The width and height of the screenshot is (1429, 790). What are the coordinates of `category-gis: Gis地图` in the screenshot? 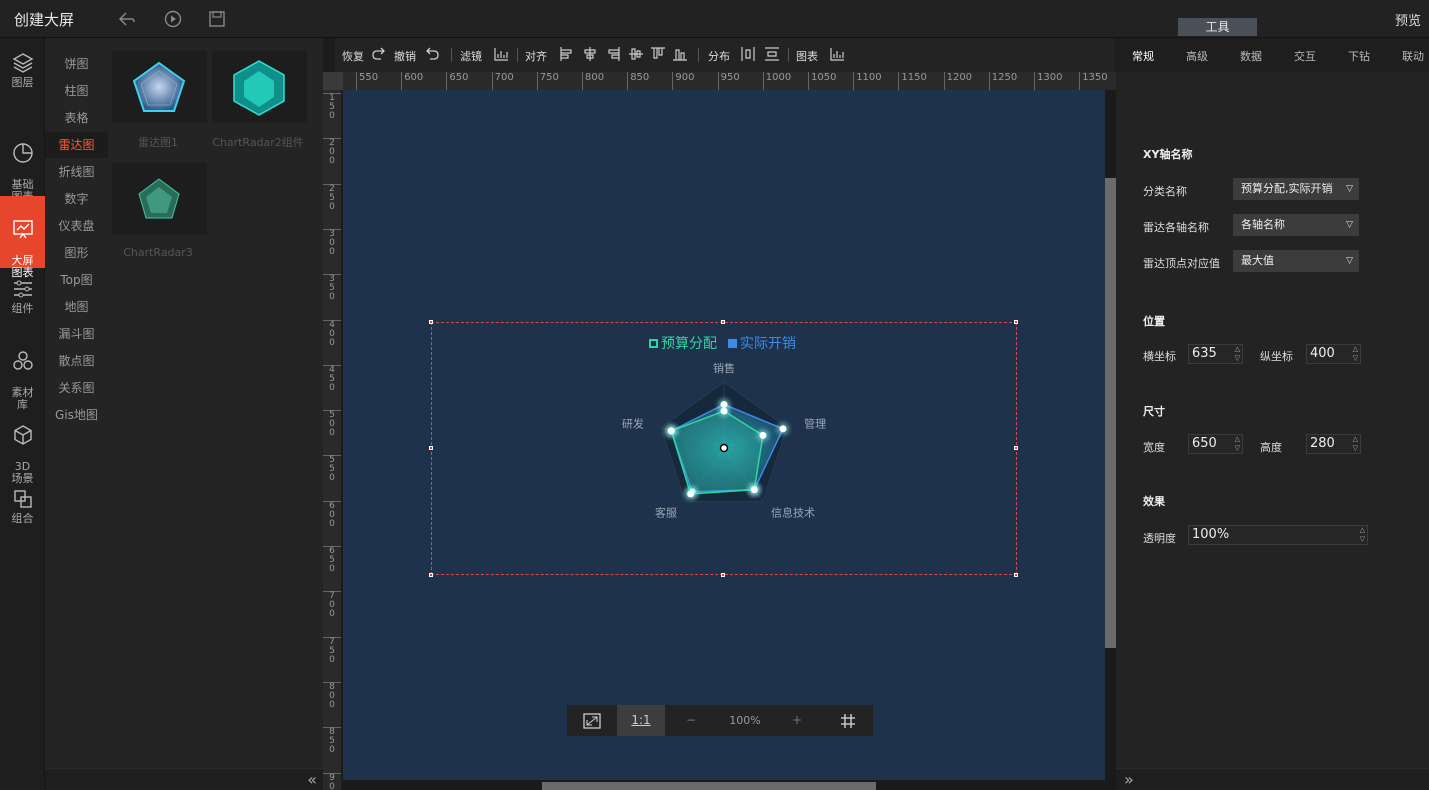 It's located at (76, 415).